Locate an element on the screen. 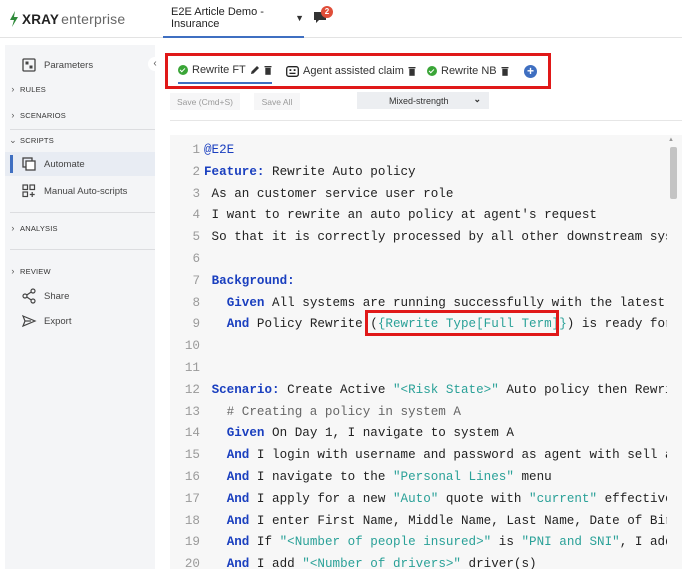  sidebar-section-label: ANALYSIS is located at coordinates (39, 228).